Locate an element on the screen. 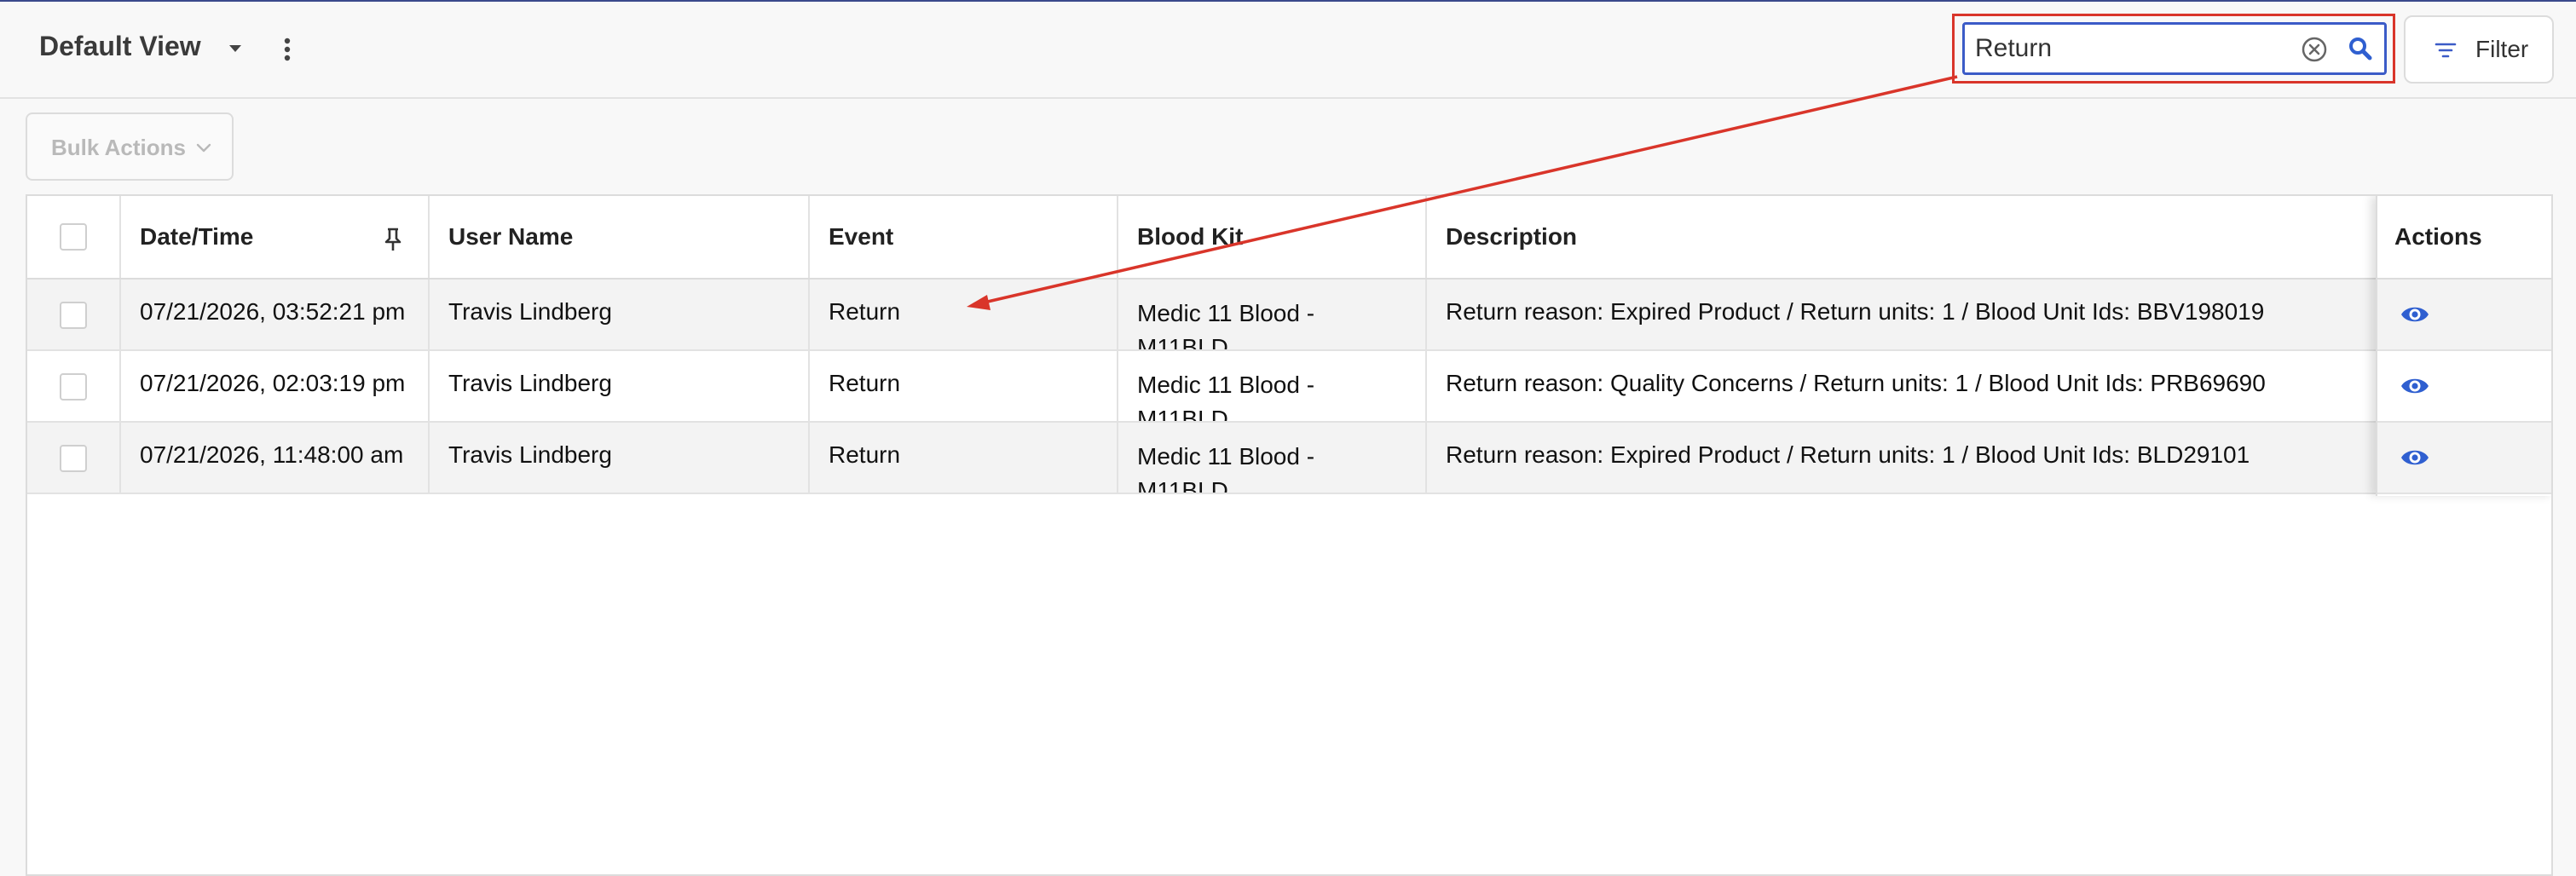 This screenshot has width=2576, height=876. cell-datetime: 07/21/2026, 02:03:19 pm is located at coordinates (275, 386).